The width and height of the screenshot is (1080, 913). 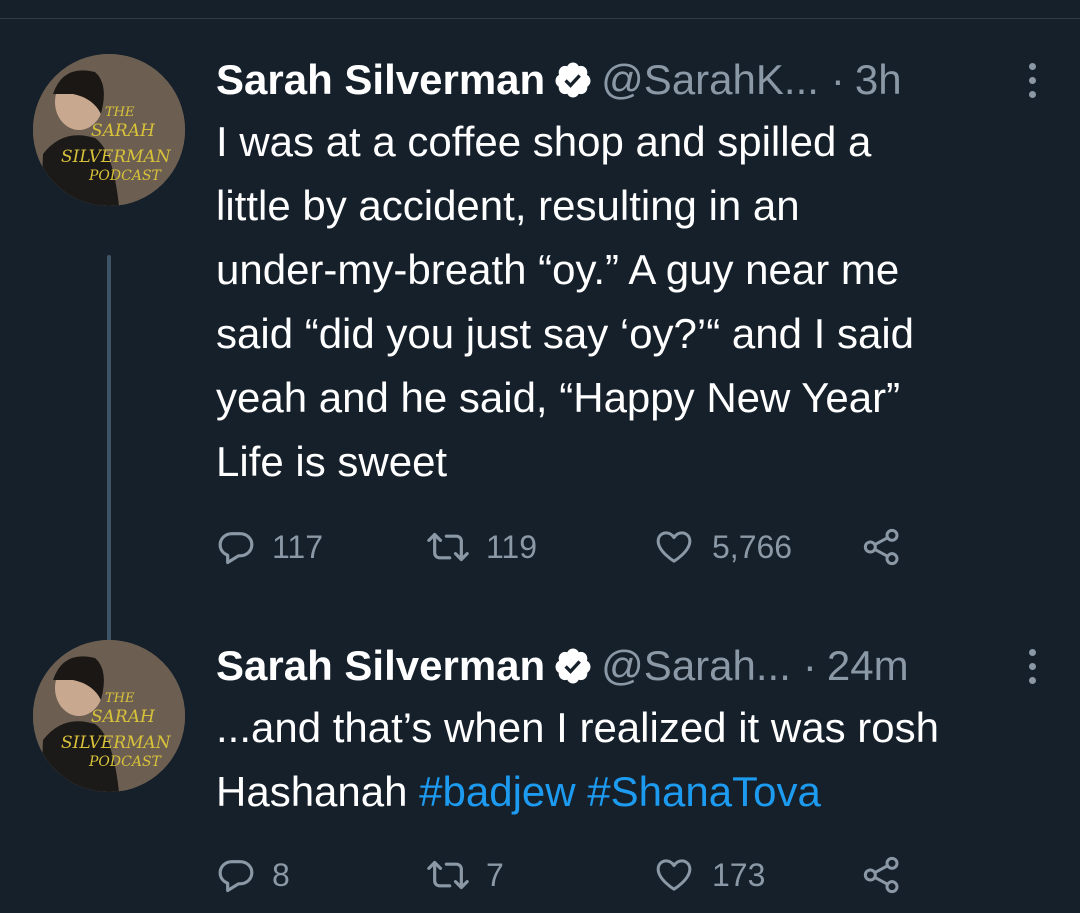 I want to click on reply-count: 117, so click(x=298, y=546).